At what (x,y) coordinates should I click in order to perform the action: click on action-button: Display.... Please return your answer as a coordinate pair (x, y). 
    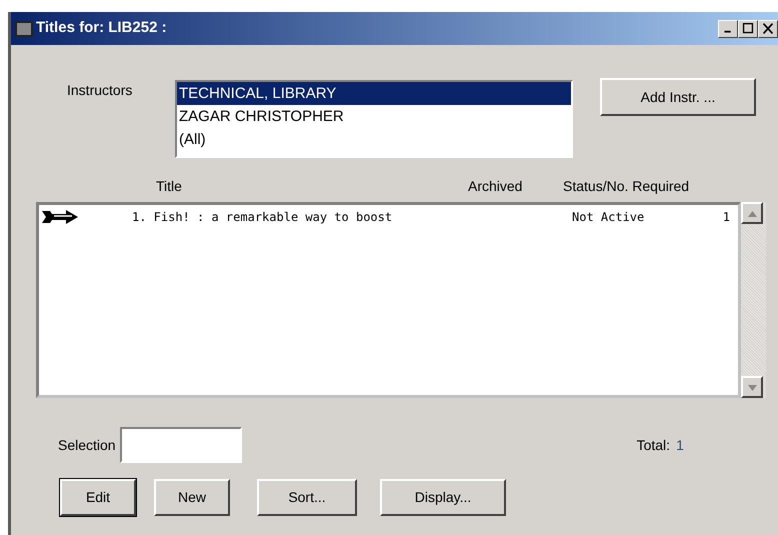
    Looking at the image, I should click on (443, 497).